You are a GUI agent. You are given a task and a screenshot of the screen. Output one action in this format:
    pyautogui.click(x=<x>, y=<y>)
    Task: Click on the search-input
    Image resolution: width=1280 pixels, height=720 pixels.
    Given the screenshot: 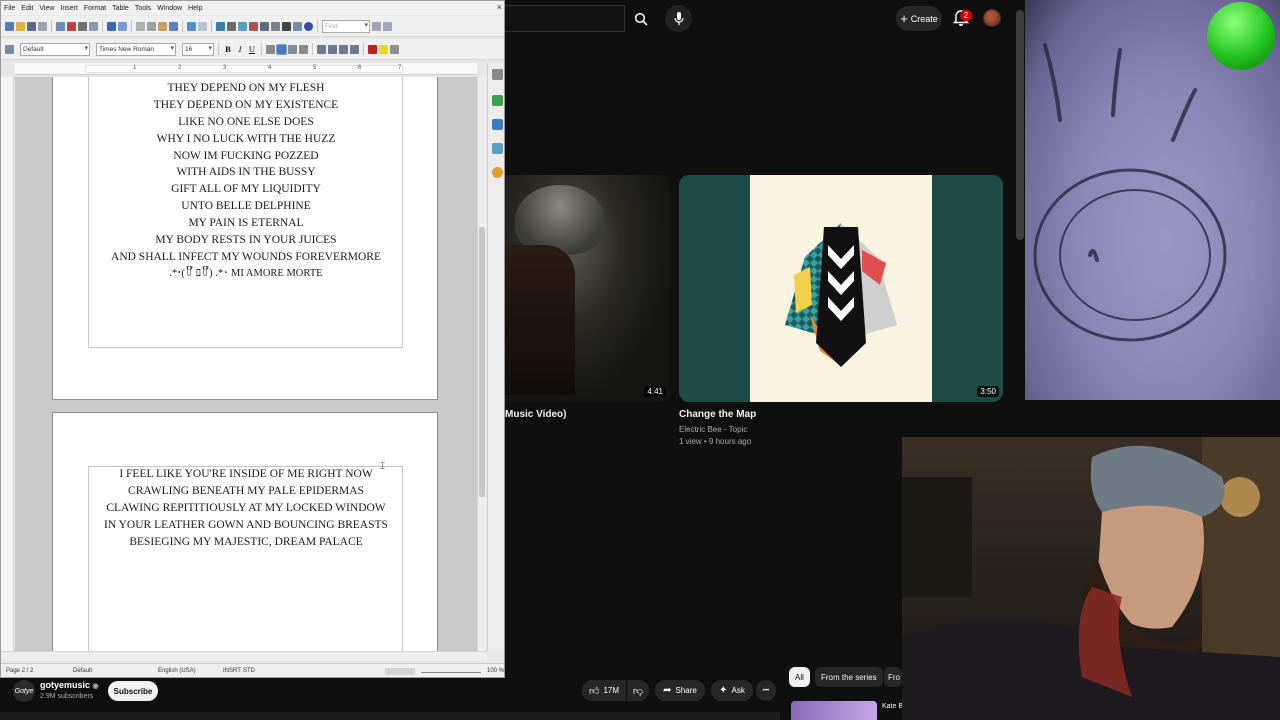 What is the action you would take?
    pyautogui.click(x=565, y=18)
    